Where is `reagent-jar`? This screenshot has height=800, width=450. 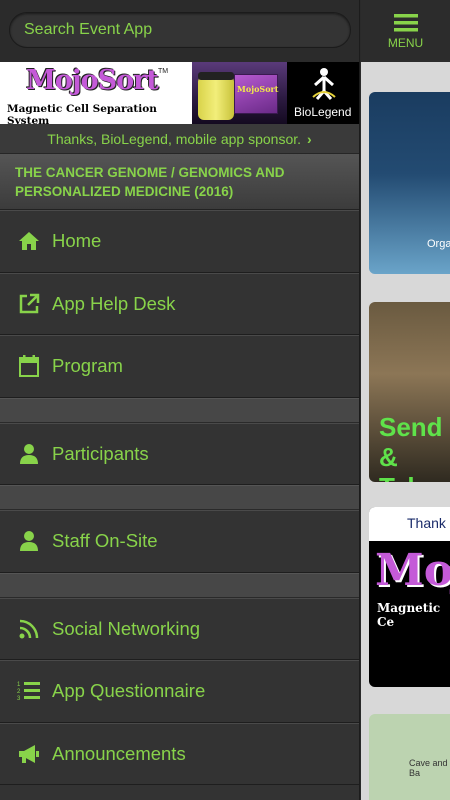
reagent-jar is located at coordinates (216, 98).